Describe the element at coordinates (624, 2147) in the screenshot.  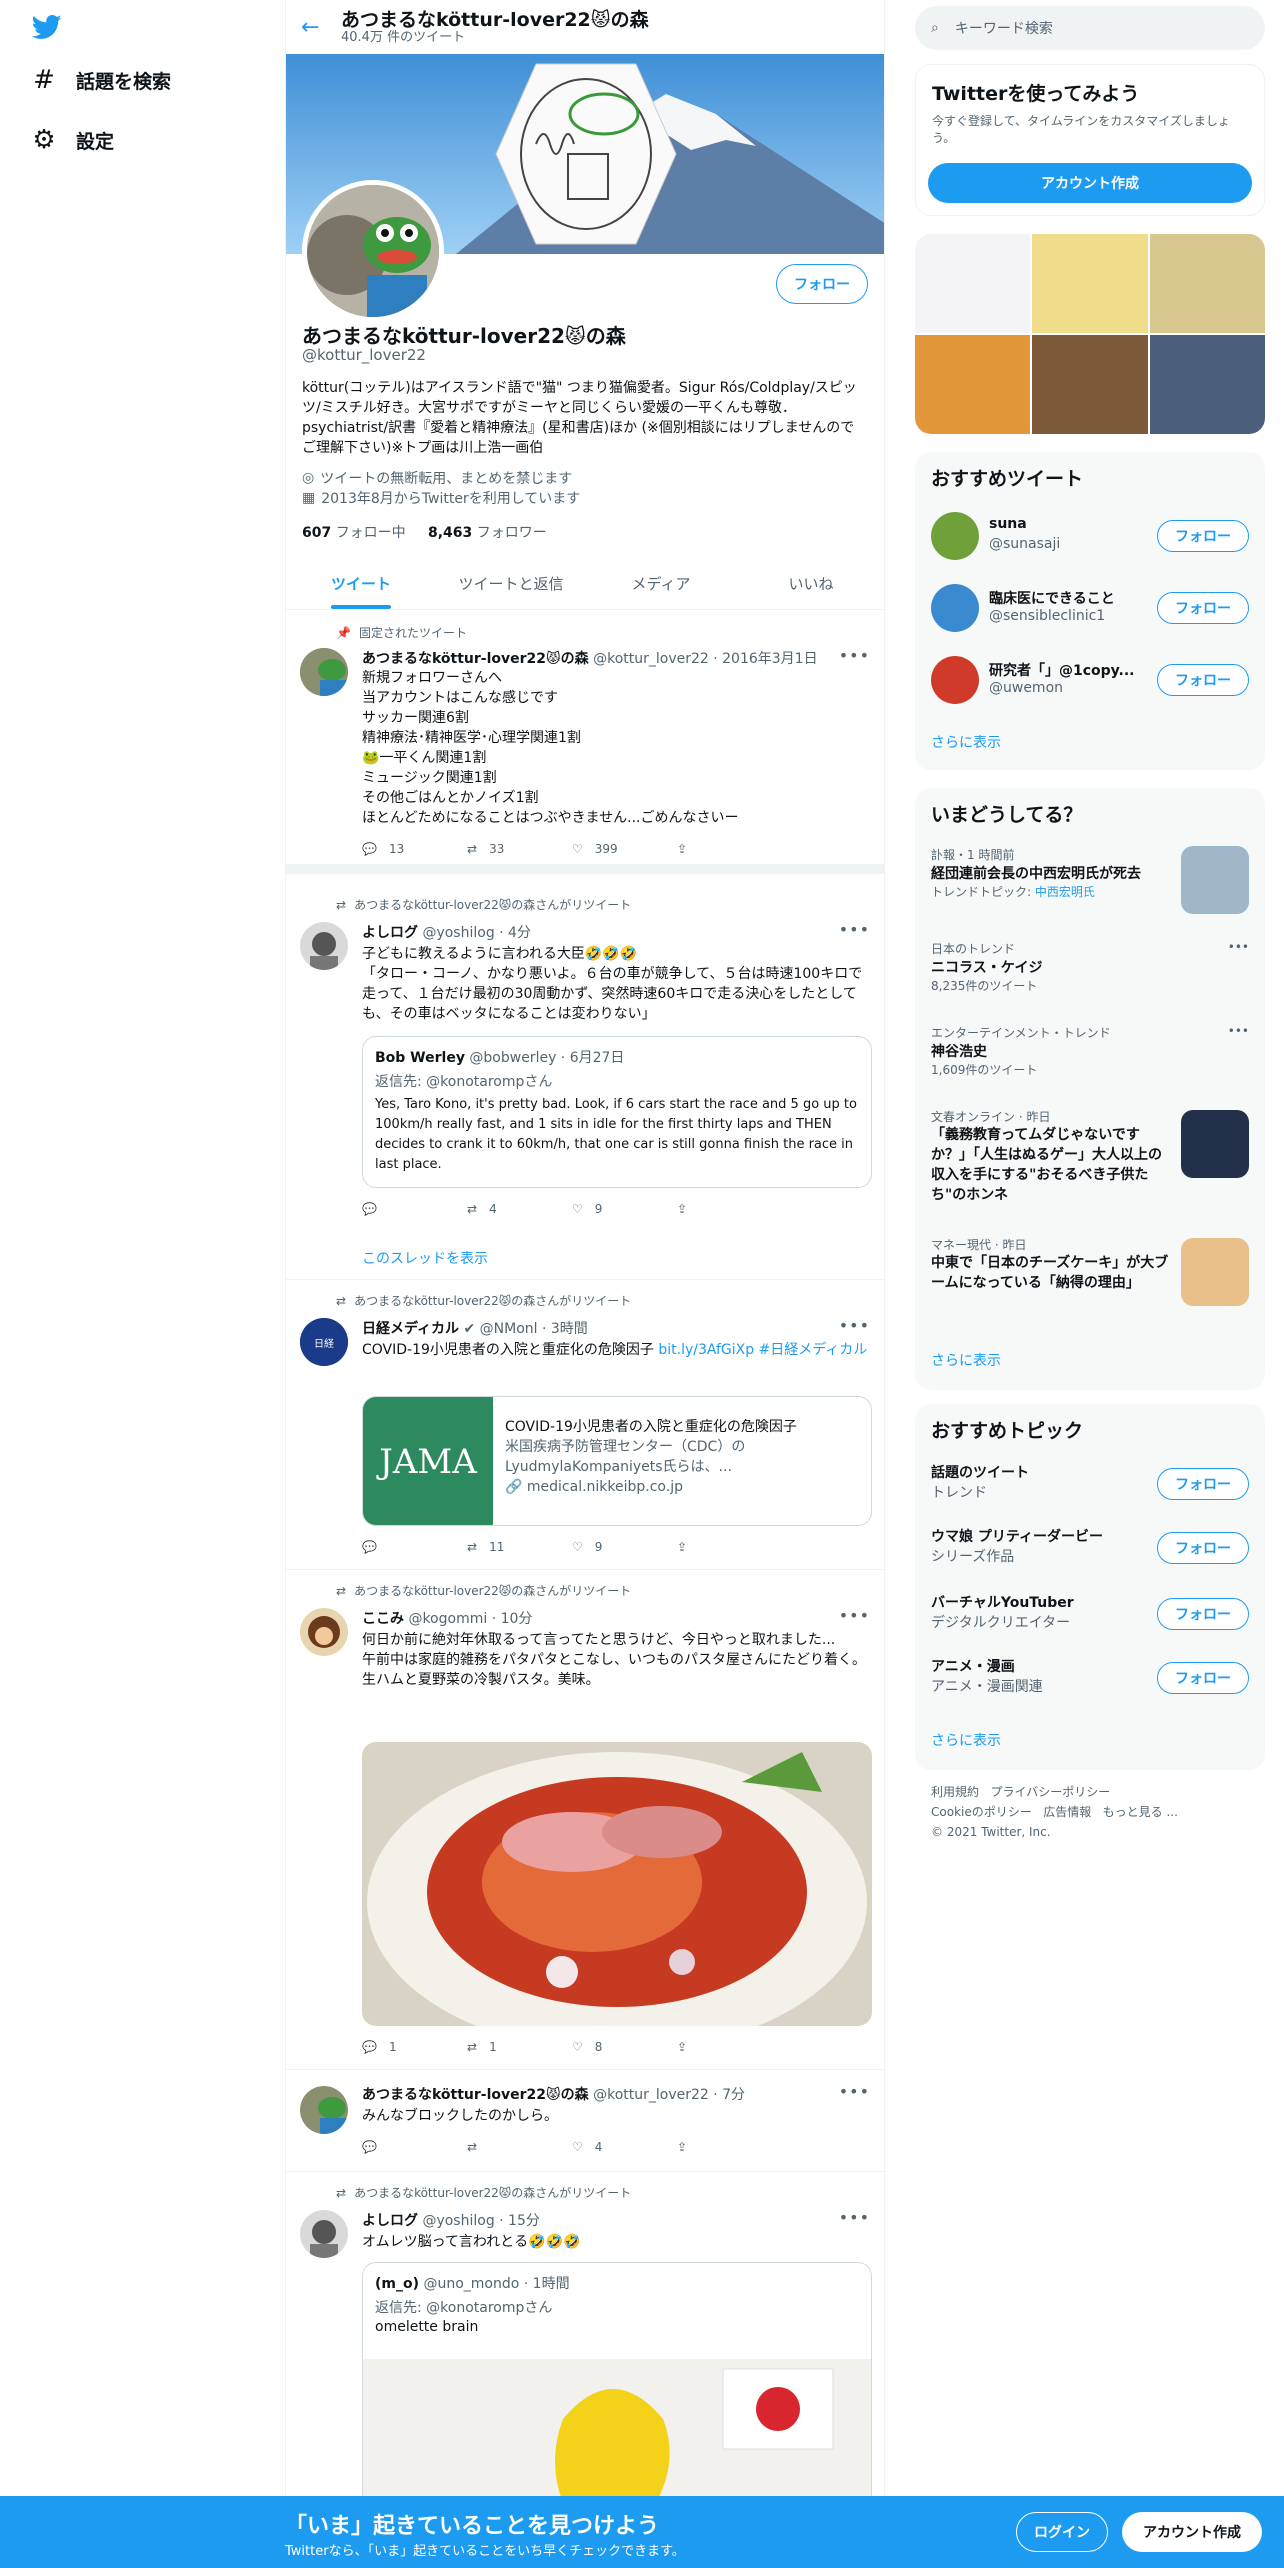
I see `like-button: ♡ 4` at that location.